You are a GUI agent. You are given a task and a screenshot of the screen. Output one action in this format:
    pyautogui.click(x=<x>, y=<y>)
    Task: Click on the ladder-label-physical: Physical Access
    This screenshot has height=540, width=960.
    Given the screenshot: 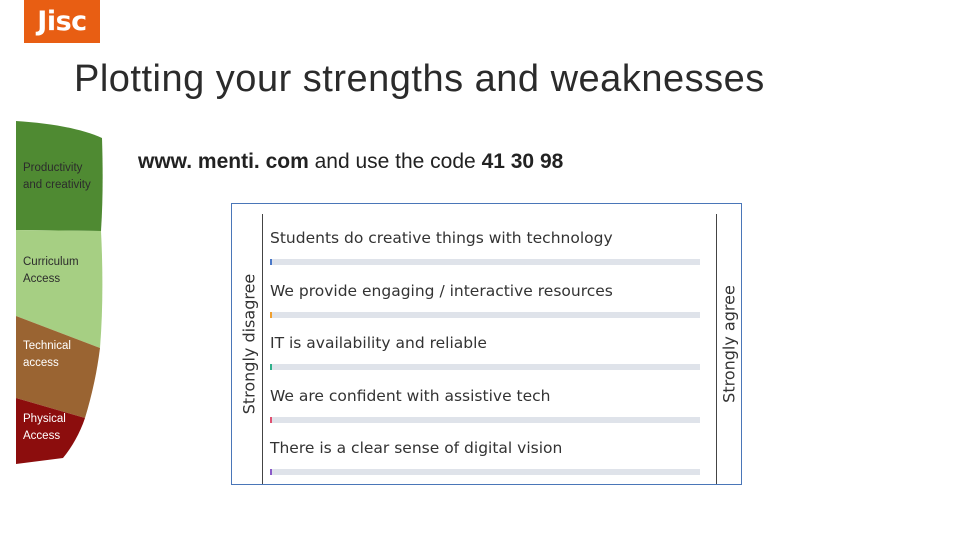 What is the action you would take?
    pyautogui.click(x=44, y=428)
    